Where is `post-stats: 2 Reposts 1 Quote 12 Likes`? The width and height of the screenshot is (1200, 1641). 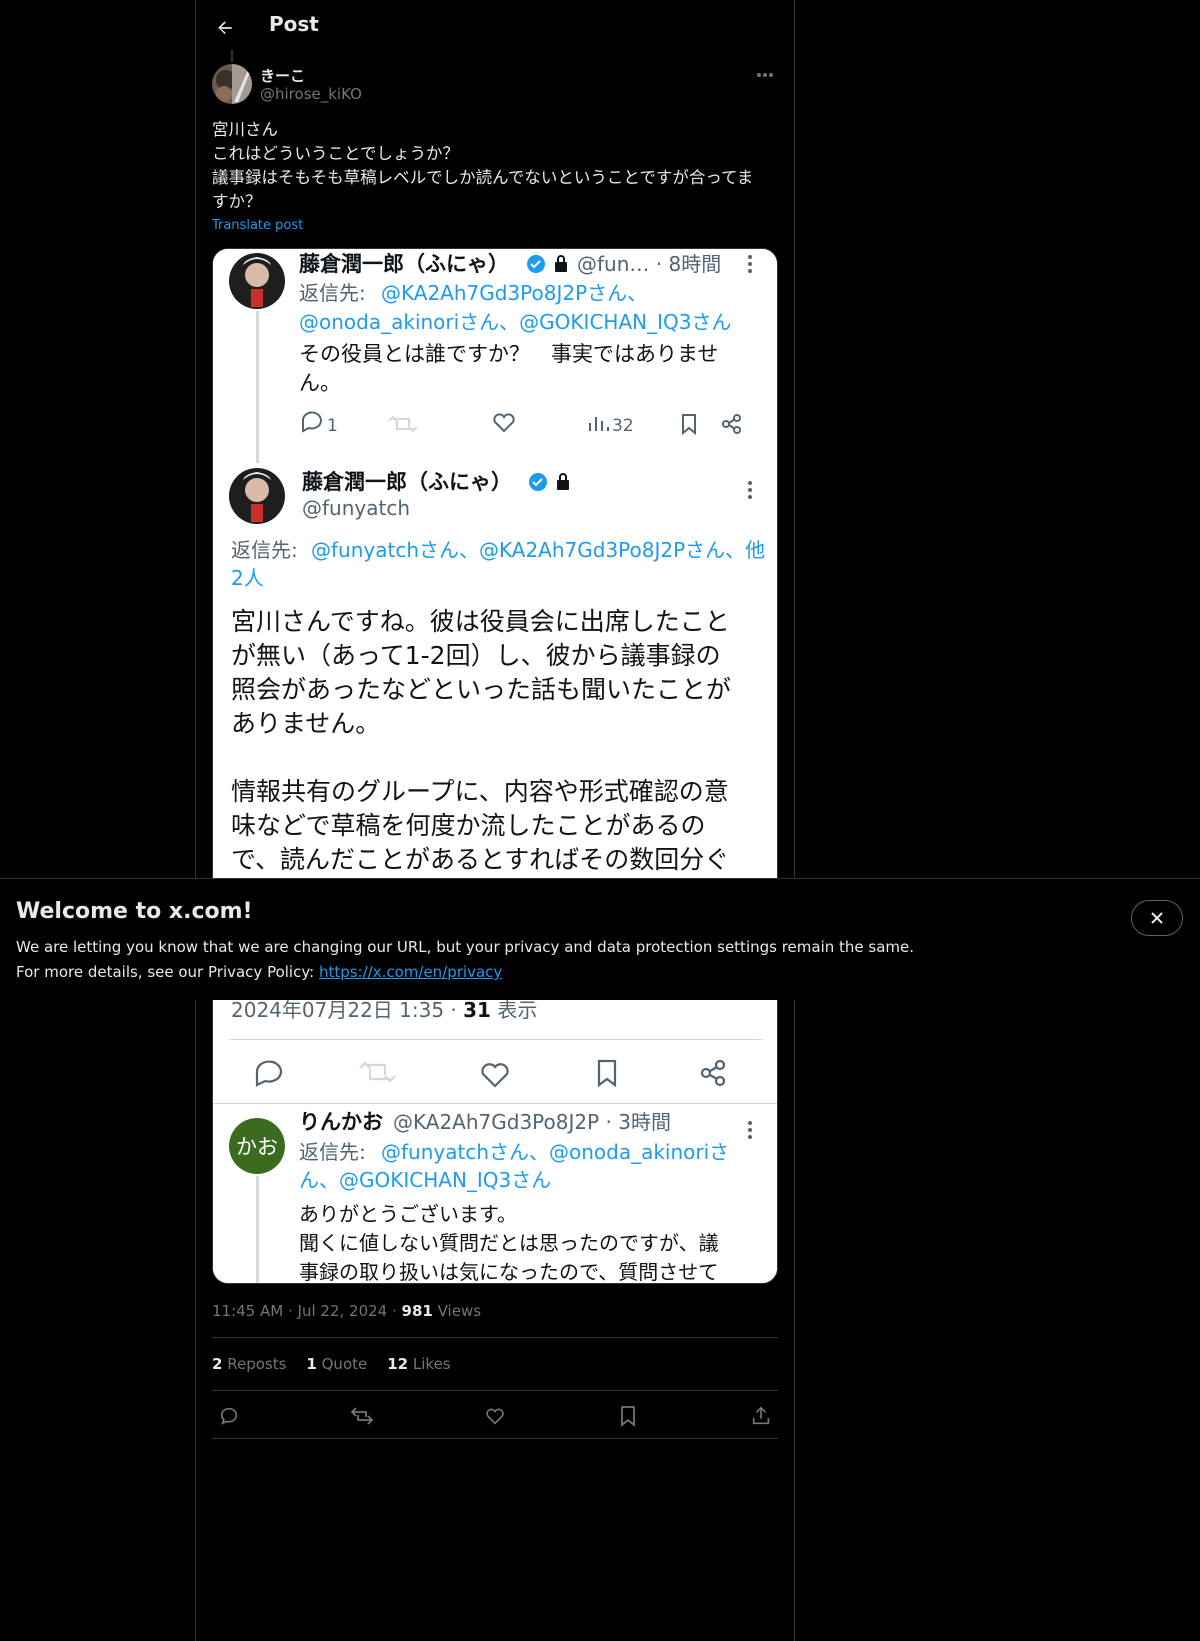 post-stats: 2 Reposts 1 Quote 12 Likes is located at coordinates (331, 1364).